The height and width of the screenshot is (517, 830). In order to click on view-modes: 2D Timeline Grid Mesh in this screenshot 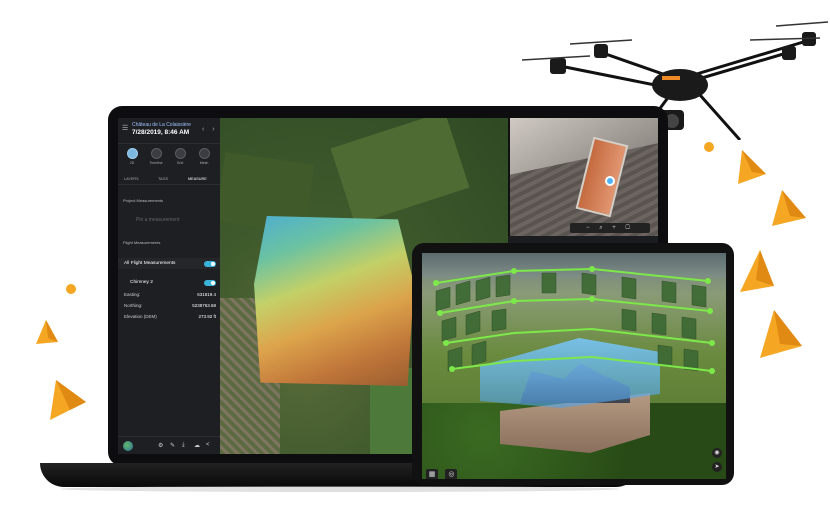, I will do `click(170, 160)`.